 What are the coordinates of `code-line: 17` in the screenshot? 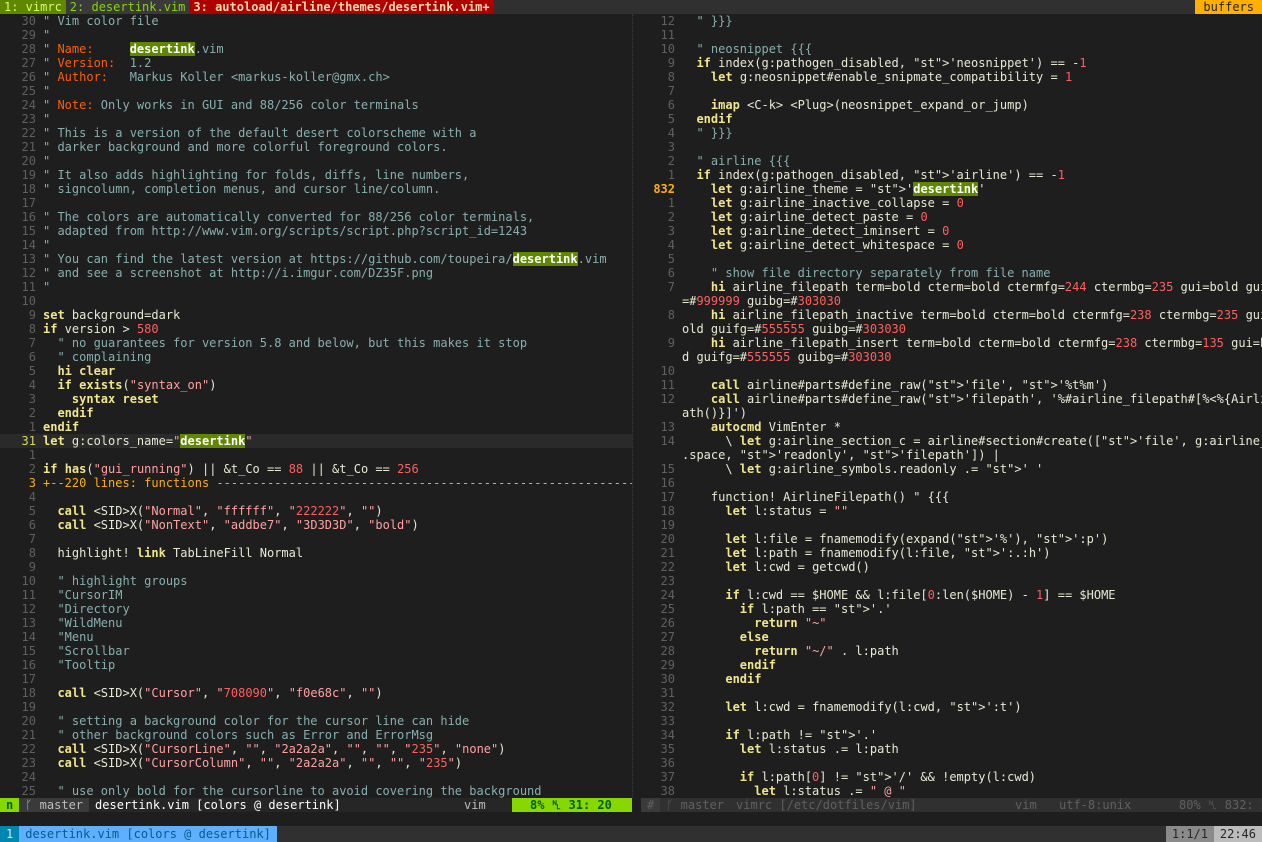 It's located at (316, 679).